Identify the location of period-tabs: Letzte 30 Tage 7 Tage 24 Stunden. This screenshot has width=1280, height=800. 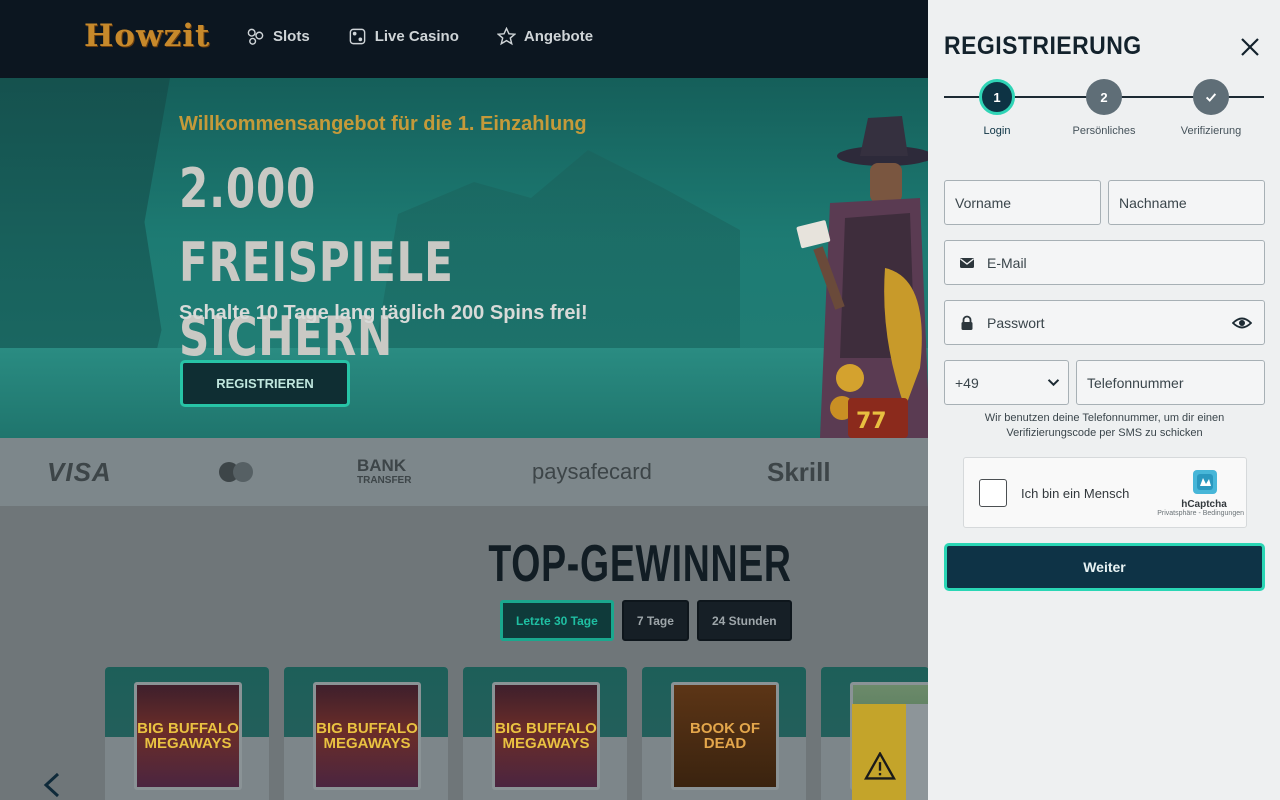
(646, 620).